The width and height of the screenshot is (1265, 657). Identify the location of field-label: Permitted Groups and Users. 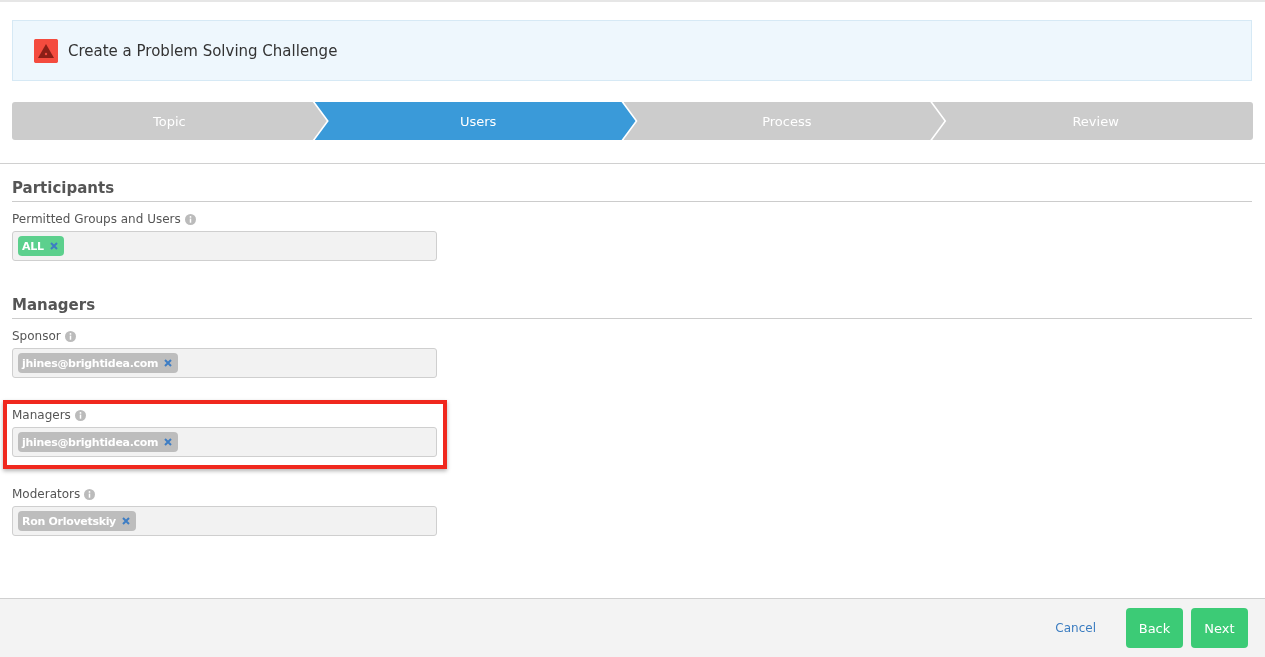
(96, 219).